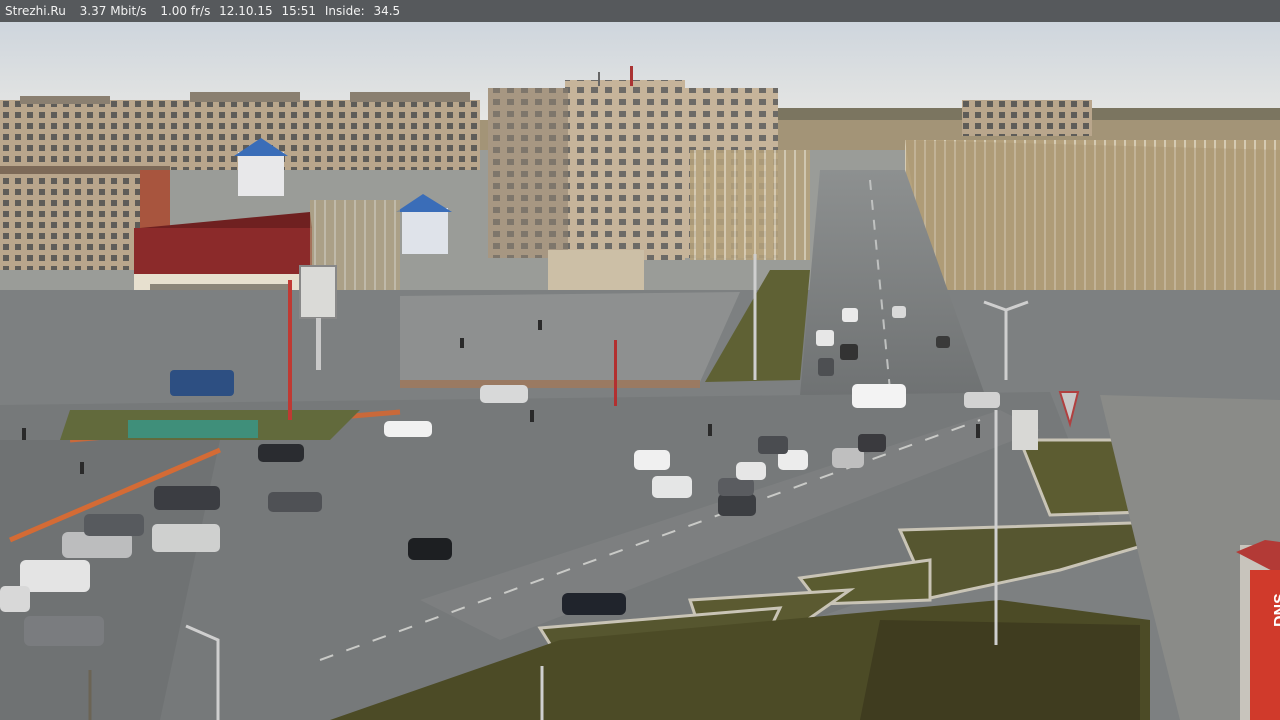  What do you see at coordinates (113, 11) in the screenshot?
I see `bitrate-label: 3.37 Mbit/s` at bounding box center [113, 11].